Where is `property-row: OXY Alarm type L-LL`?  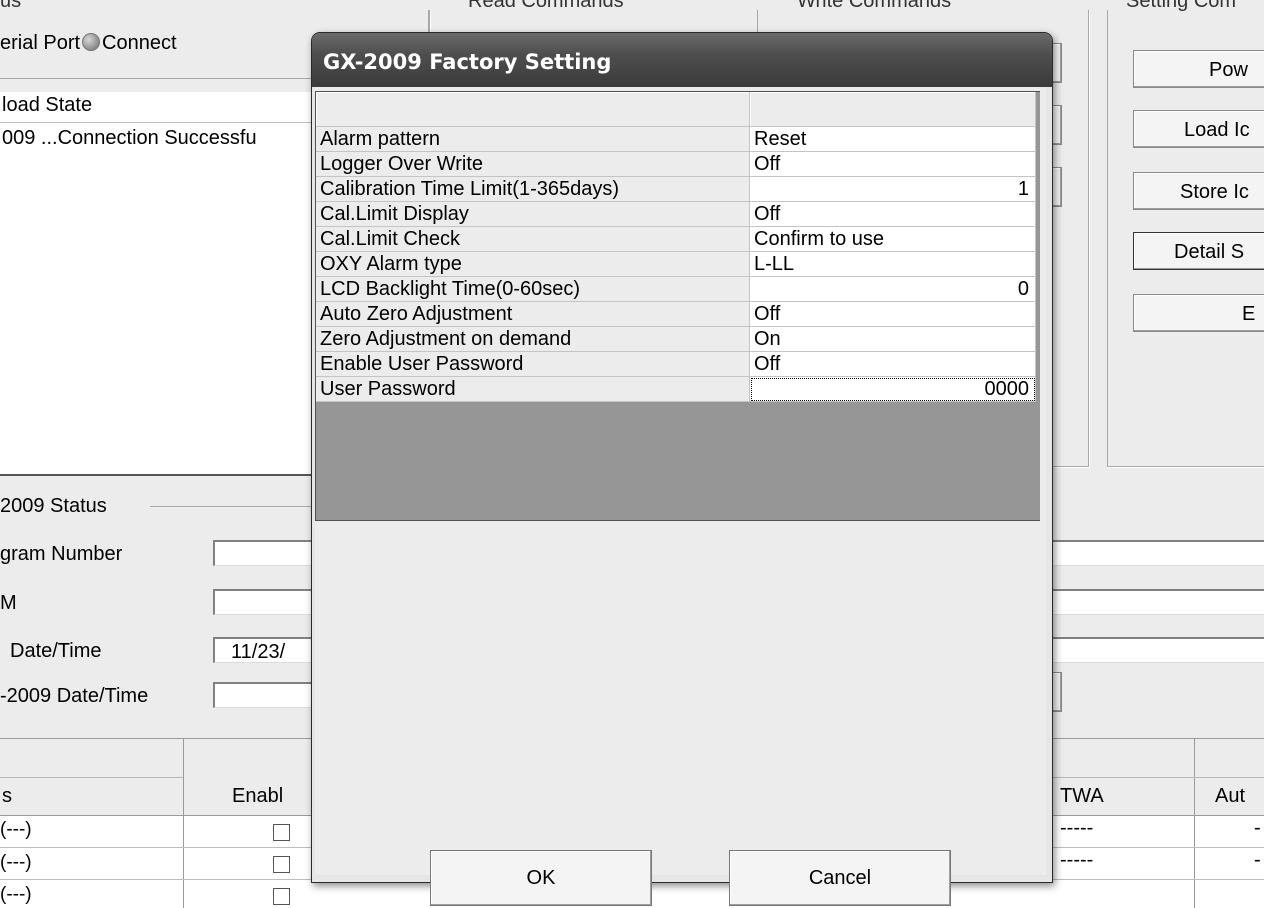 property-row: OXY Alarm type L-LL is located at coordinates (676, 264).